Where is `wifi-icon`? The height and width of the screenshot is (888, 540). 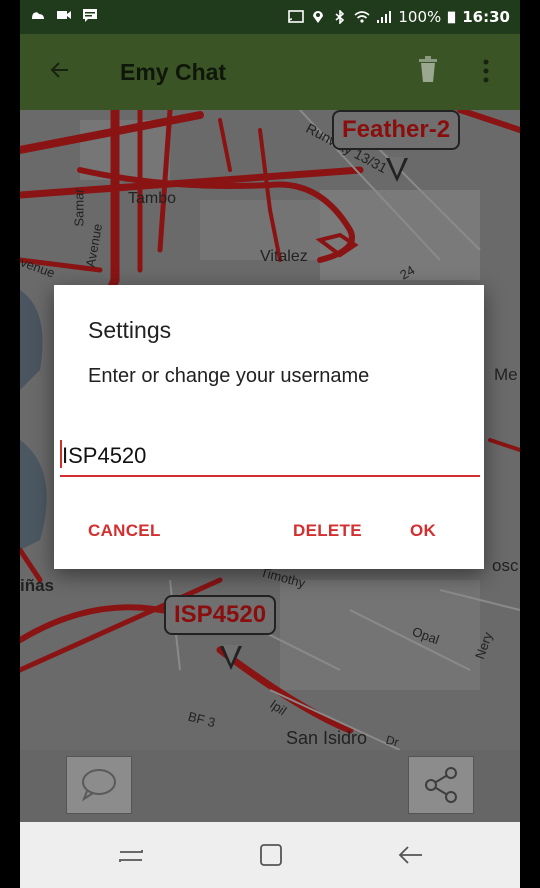
wifi-icon is located at coordinates (362, 17).